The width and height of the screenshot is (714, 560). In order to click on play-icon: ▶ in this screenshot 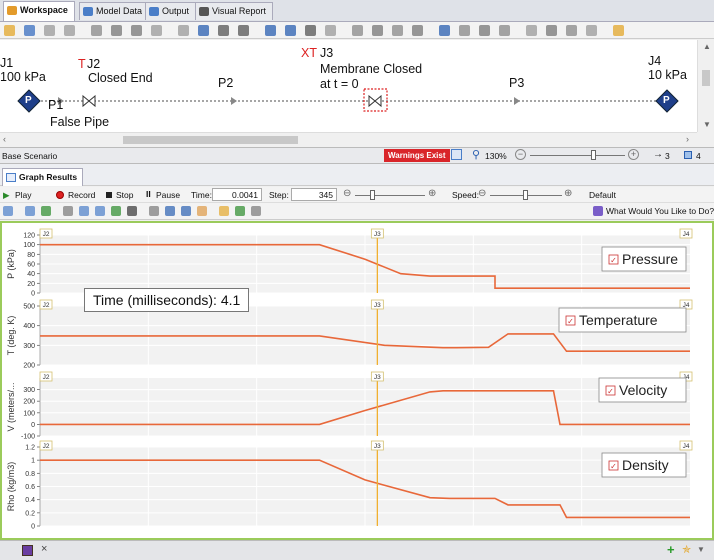, I will do `click(6, 195)`.